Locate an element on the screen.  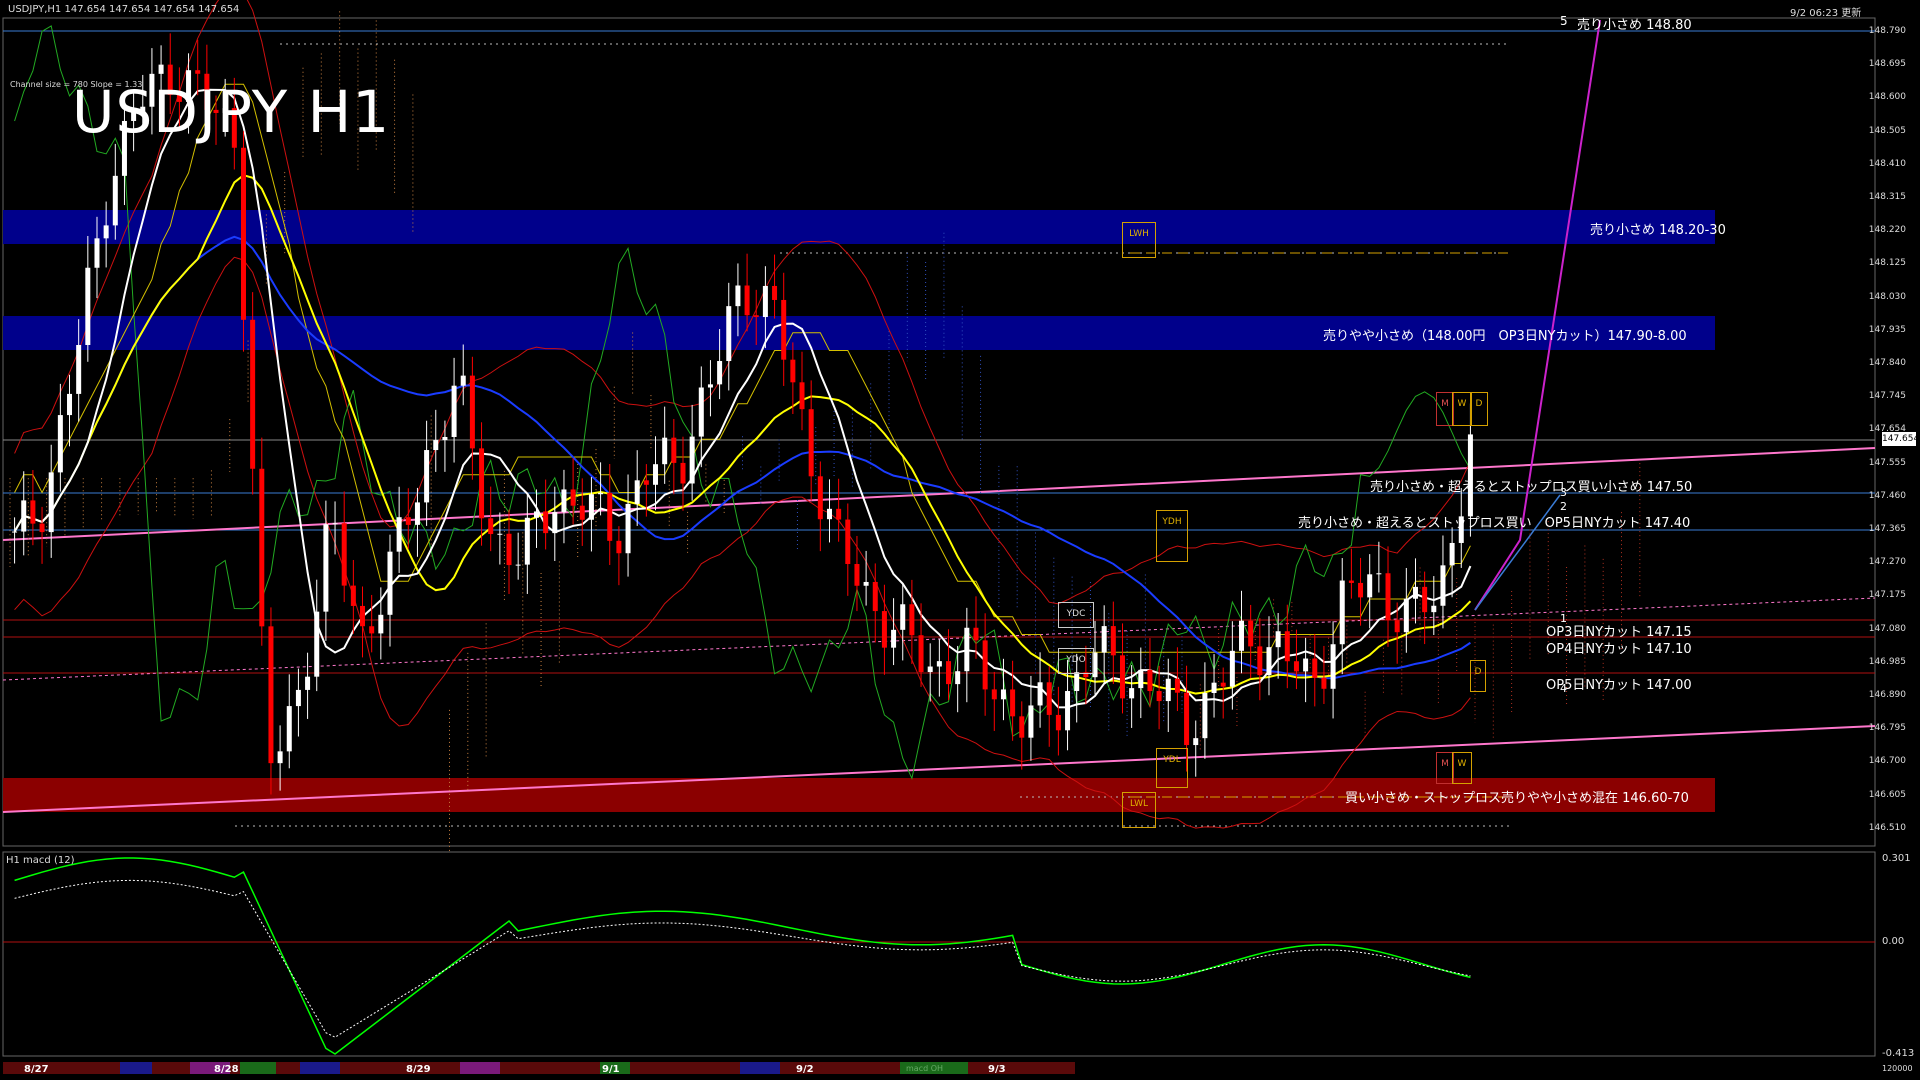
price-tick: 148.220 is located at coordinates (1887, 230).